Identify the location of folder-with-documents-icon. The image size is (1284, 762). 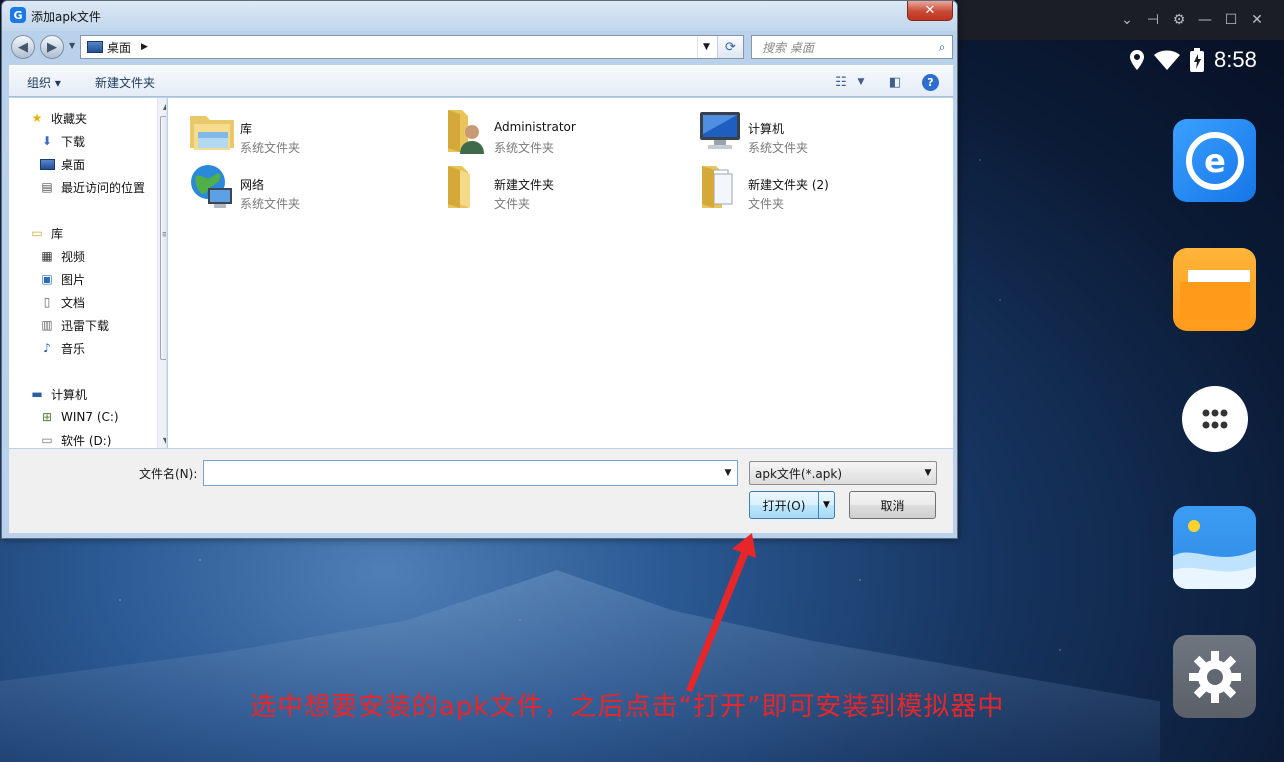
(717, 187).